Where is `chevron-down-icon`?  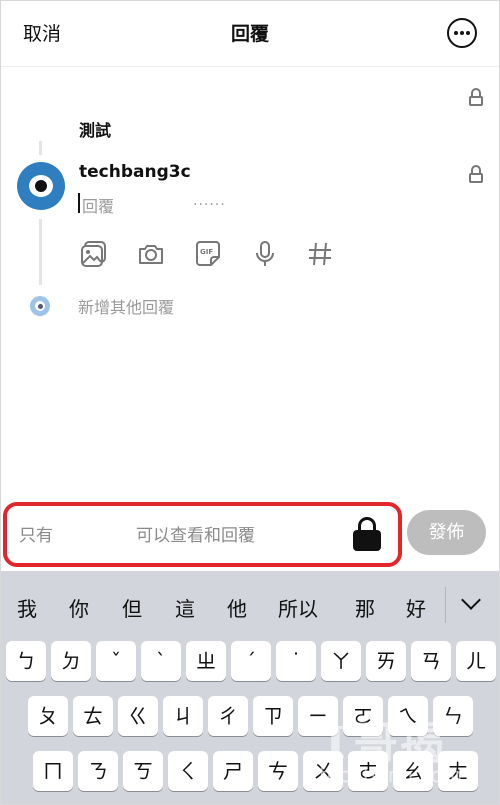 chevron-down-icon is located at coordinates (471, 602).